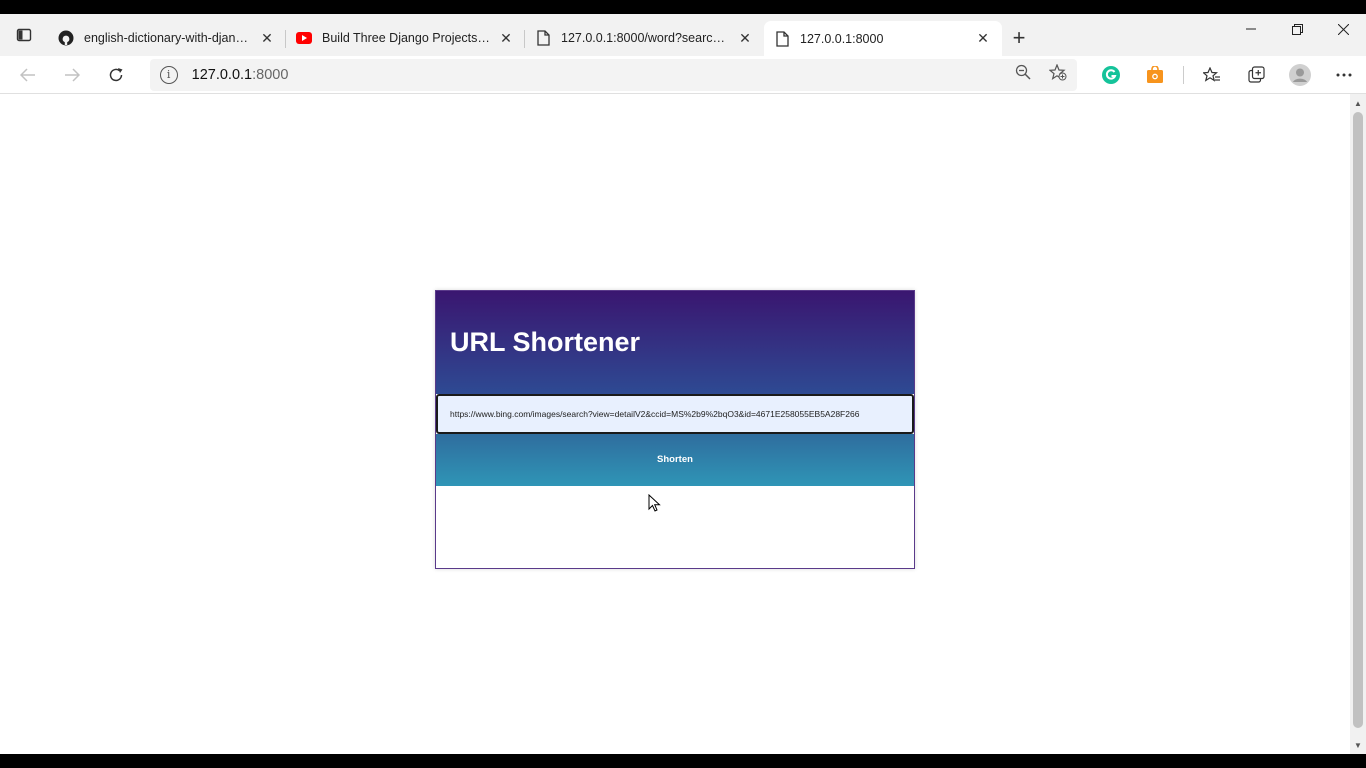 This screenshot has height=768, width=1366. I want to click on plus-icon: +, so click(1019, 37).